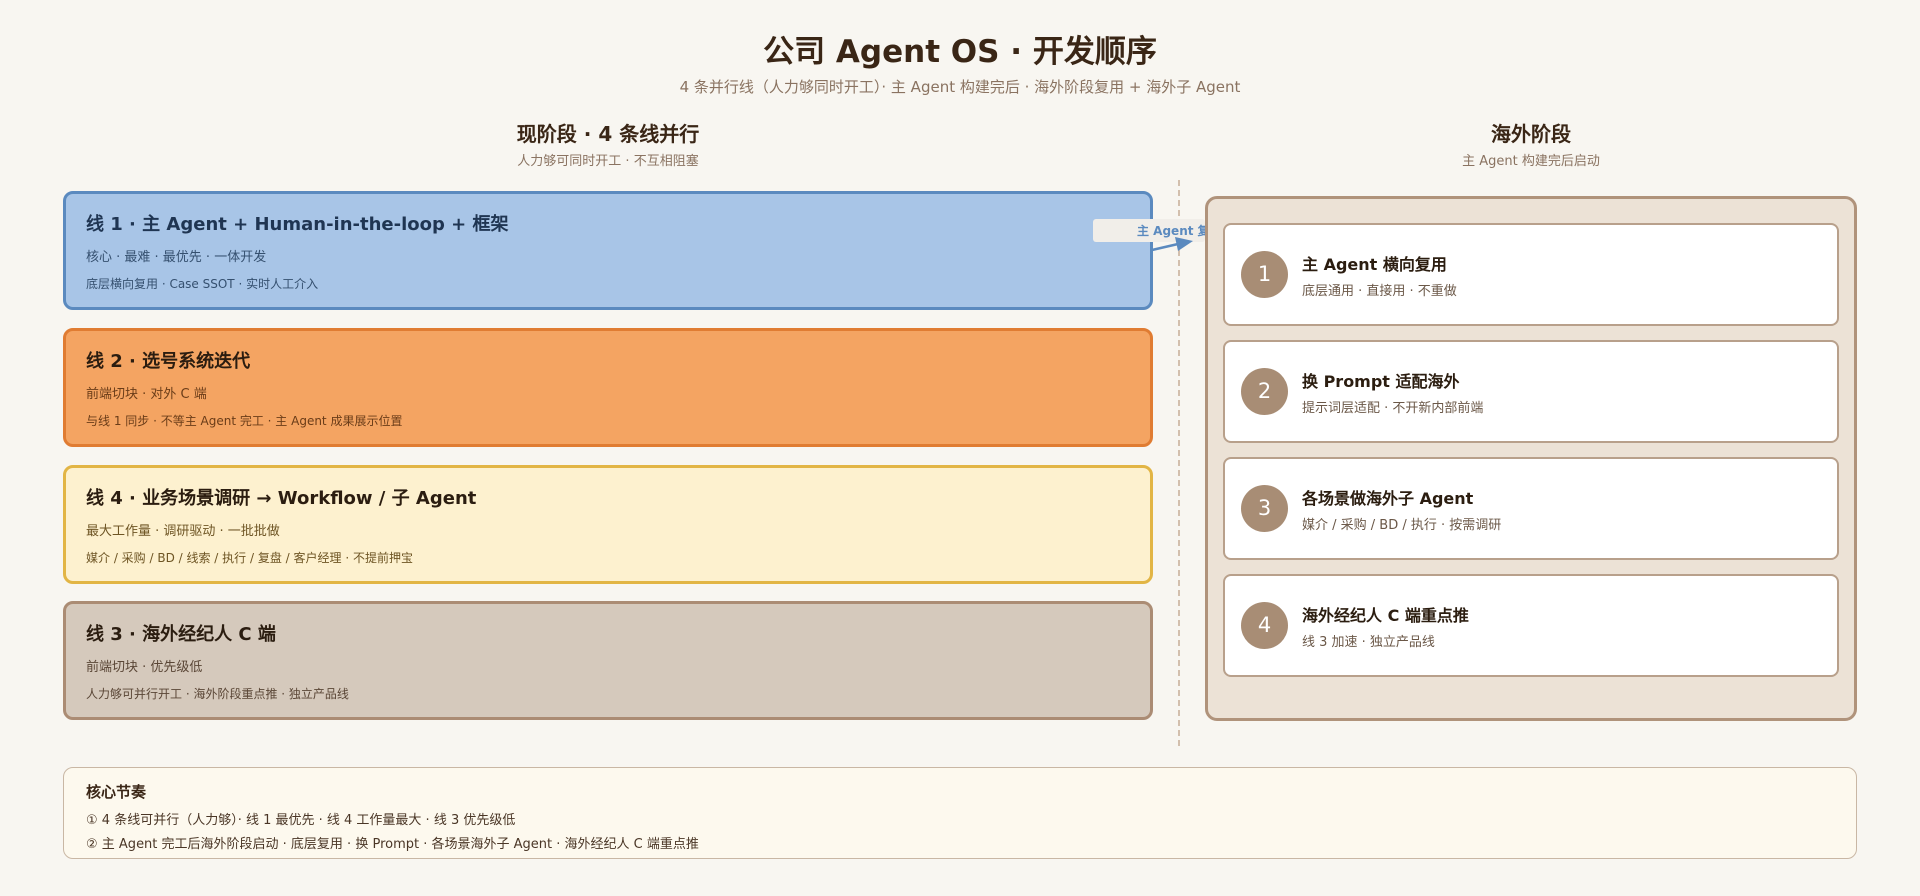  What do you see at coordinates (202, 284) in the screenshot?
I see `line-card-notes: 底层横向复用 · Case SSOT · 实时人工介入` at bounding box center [202, 284].